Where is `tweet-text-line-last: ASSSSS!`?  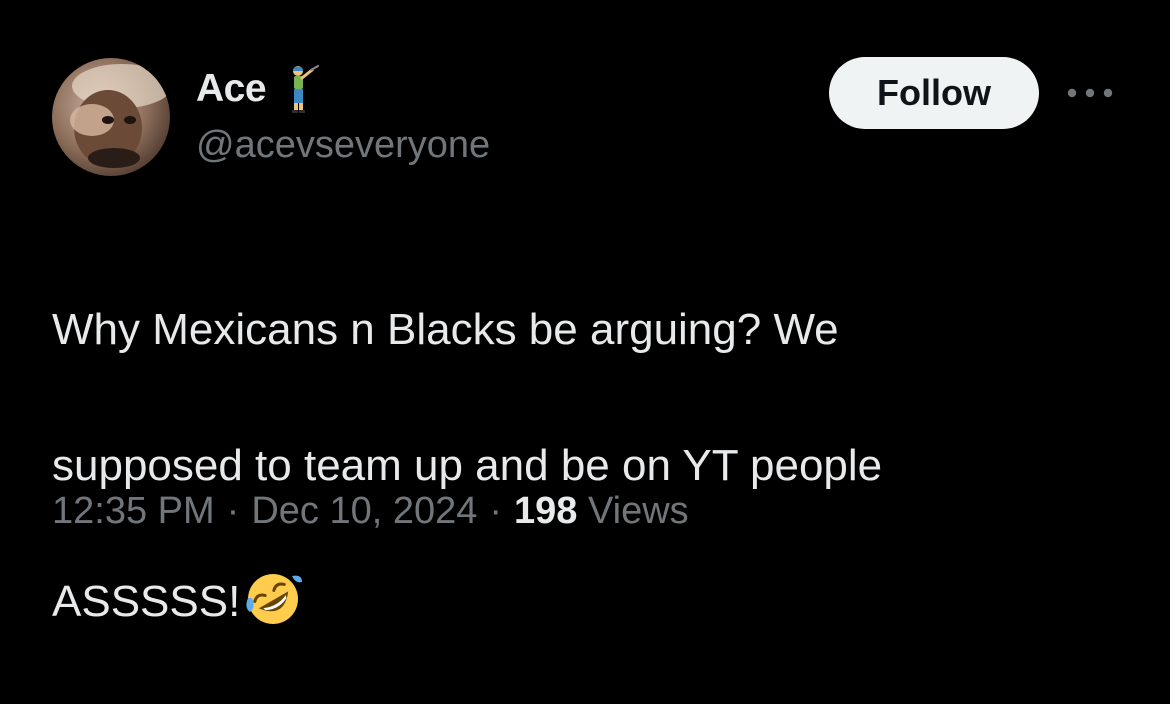 tweet-text-line-last: ASSSSS! is located at coordinates (592, 602).